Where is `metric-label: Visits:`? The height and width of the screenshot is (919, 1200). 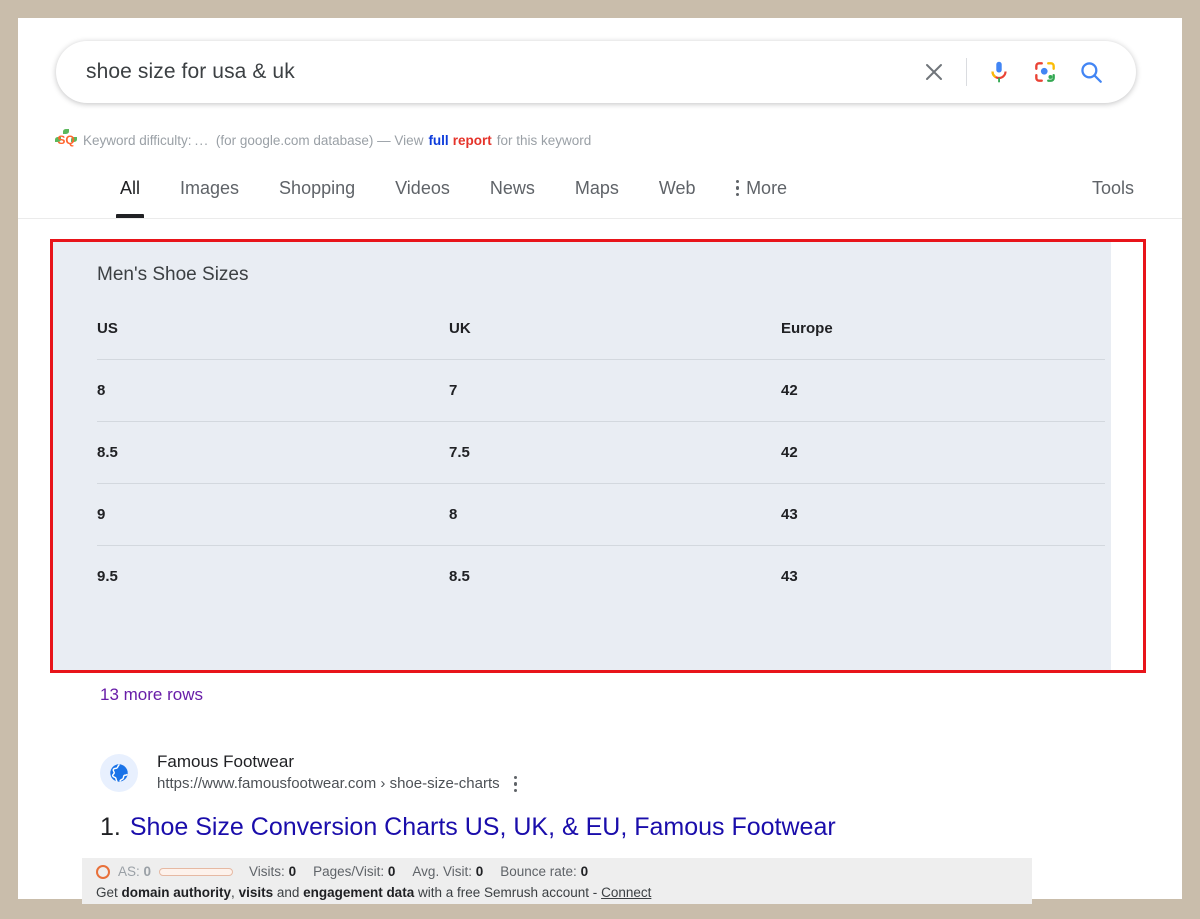
metric-label: Visits: is located at coordinates (267, 871).